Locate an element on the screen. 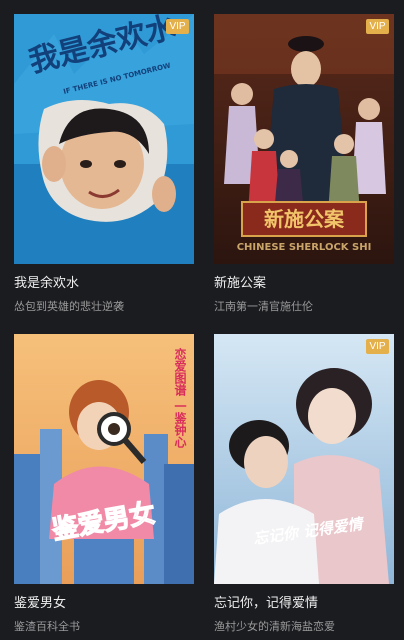 The image size is (404, 640). drama-title: 鉴爱男女 is located at coordinates (104, 604).